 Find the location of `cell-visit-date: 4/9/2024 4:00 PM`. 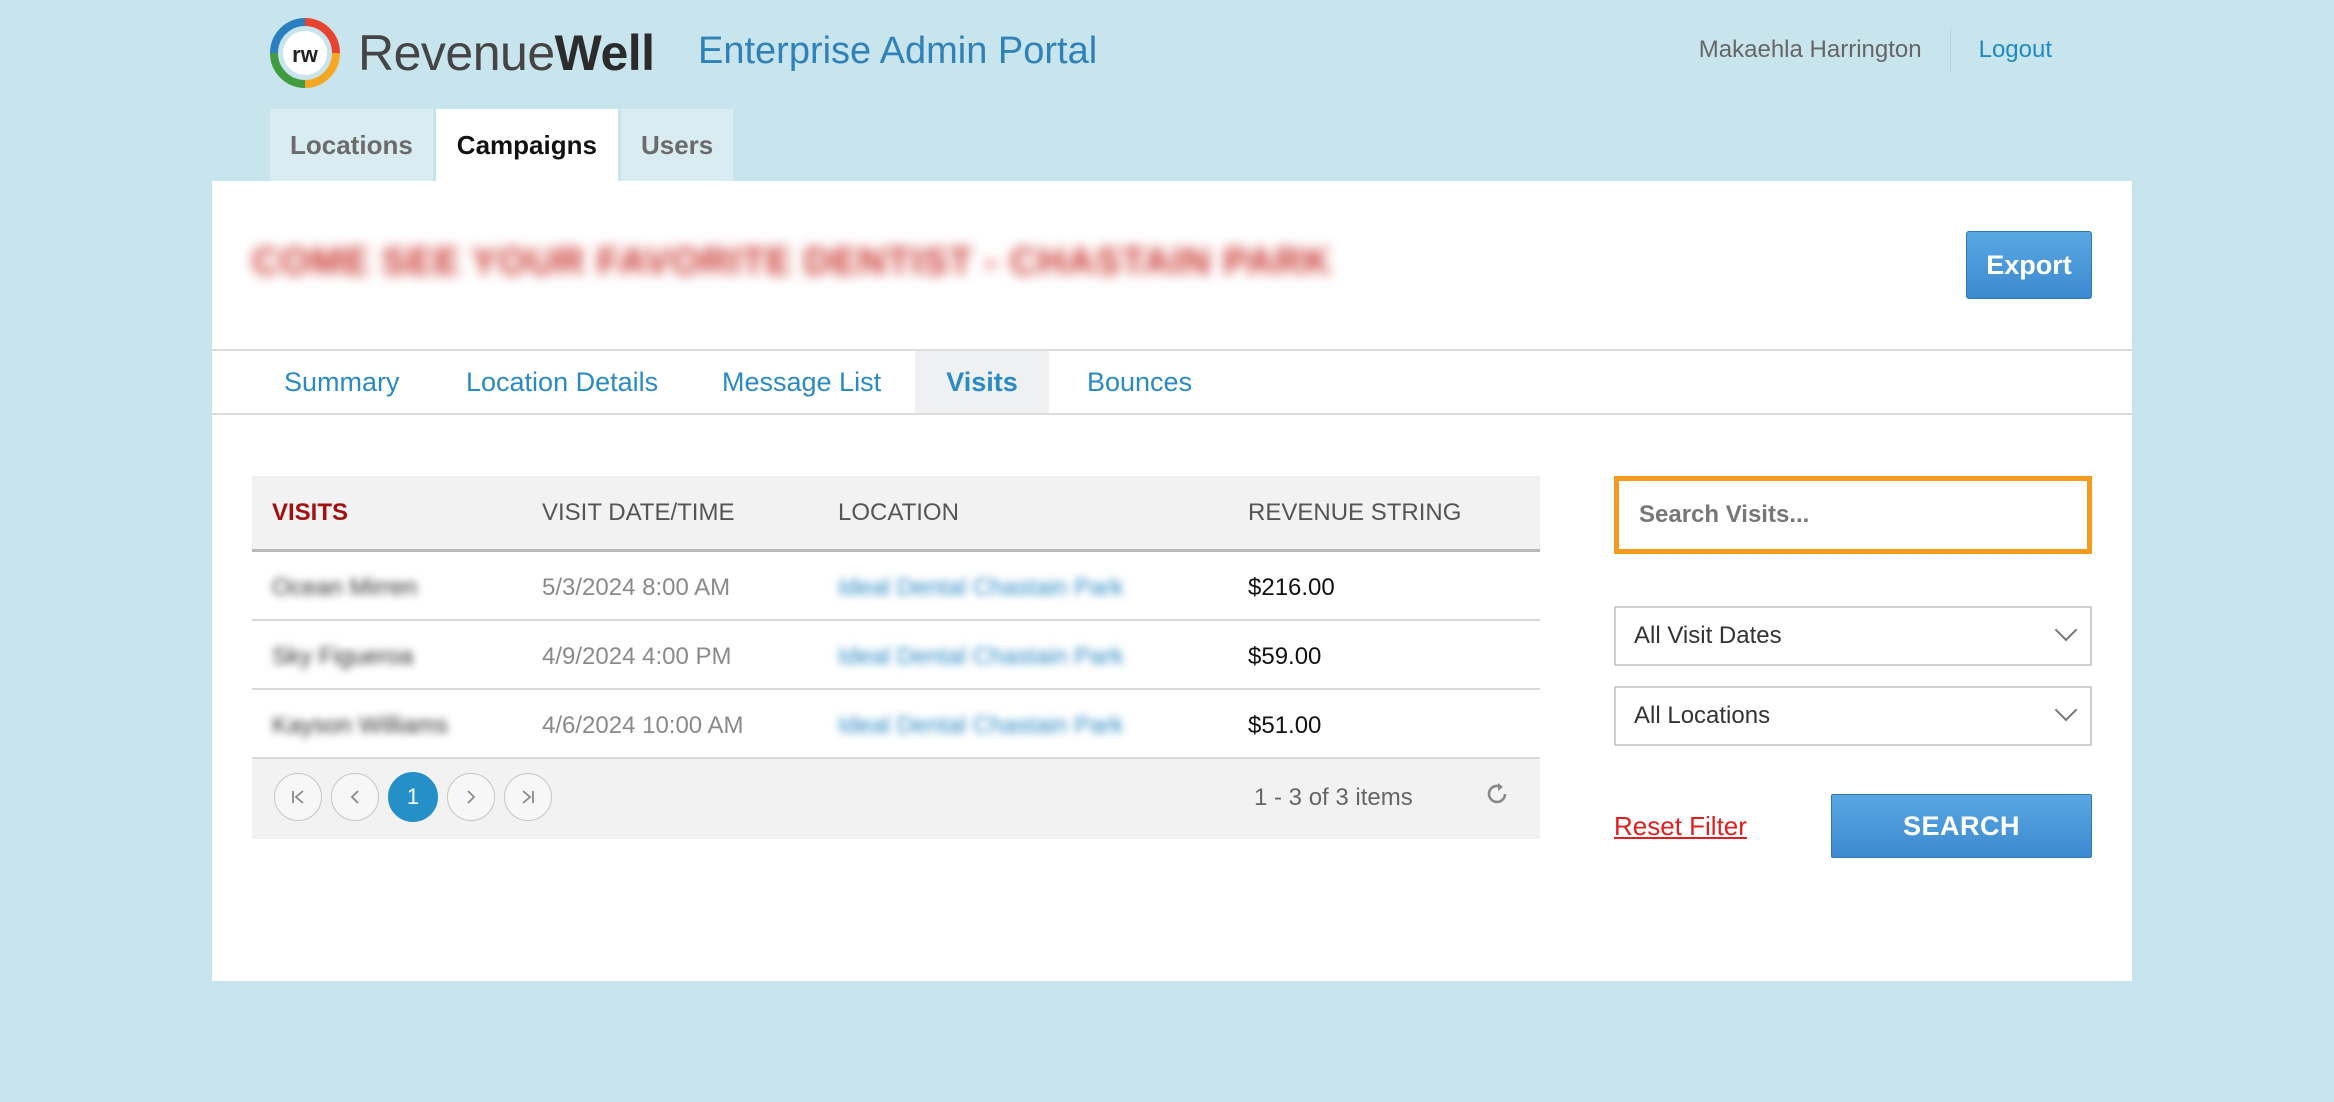

cell-visit-date: 4/9/2024 4:00 PM is located at coordinates (637, 656).